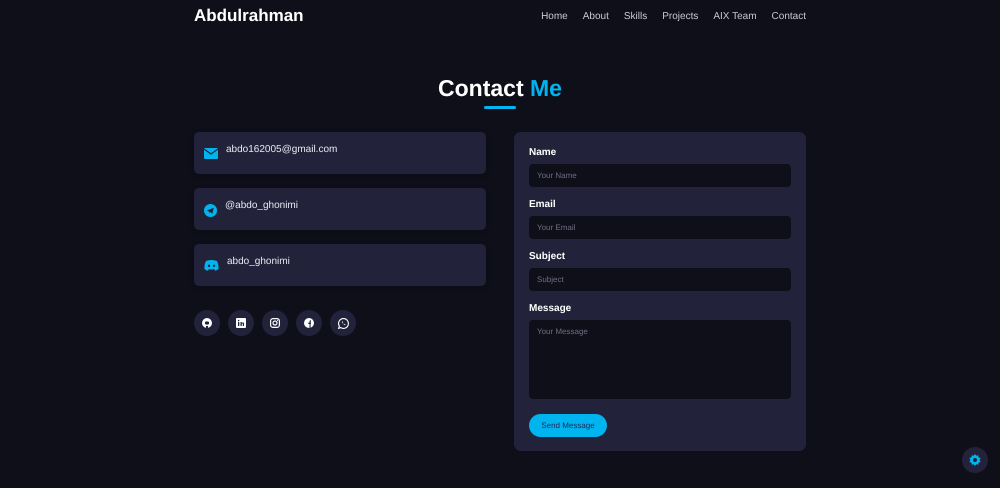 This screenshot has width=1000, height=488. I want to click on field-label: Email, so click(543, 204).